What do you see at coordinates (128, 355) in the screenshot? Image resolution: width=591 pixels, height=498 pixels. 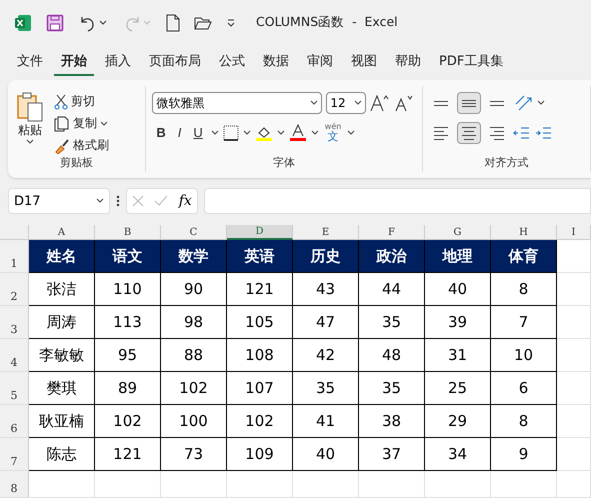 I see `table-cell: 95` at bounding box center [128, 355].